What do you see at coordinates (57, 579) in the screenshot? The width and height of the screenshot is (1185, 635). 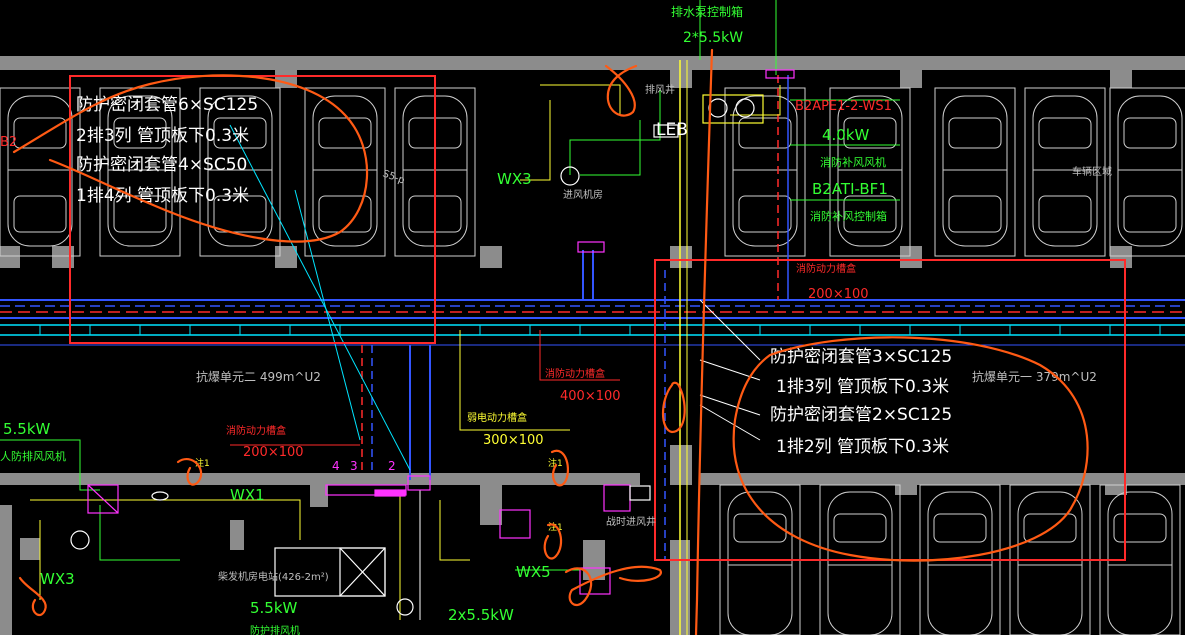 I see `wx3-bottom-label: WX3` at bounding box center [57, 579].